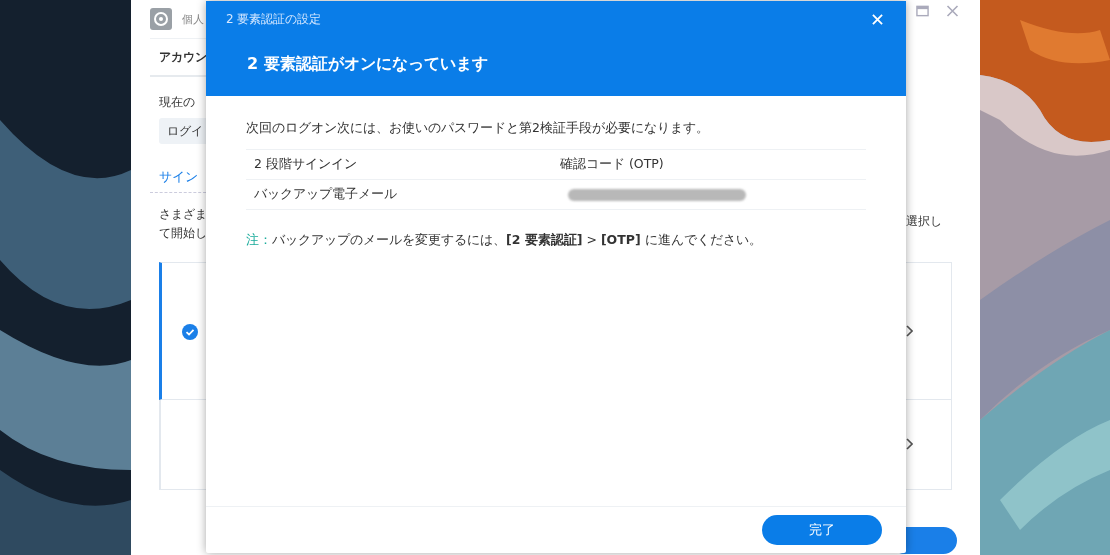 The width and height of the screenshot is (1110, 555). I want to click on dialog-title: 2 要素認証の設定, so click(274, 19).